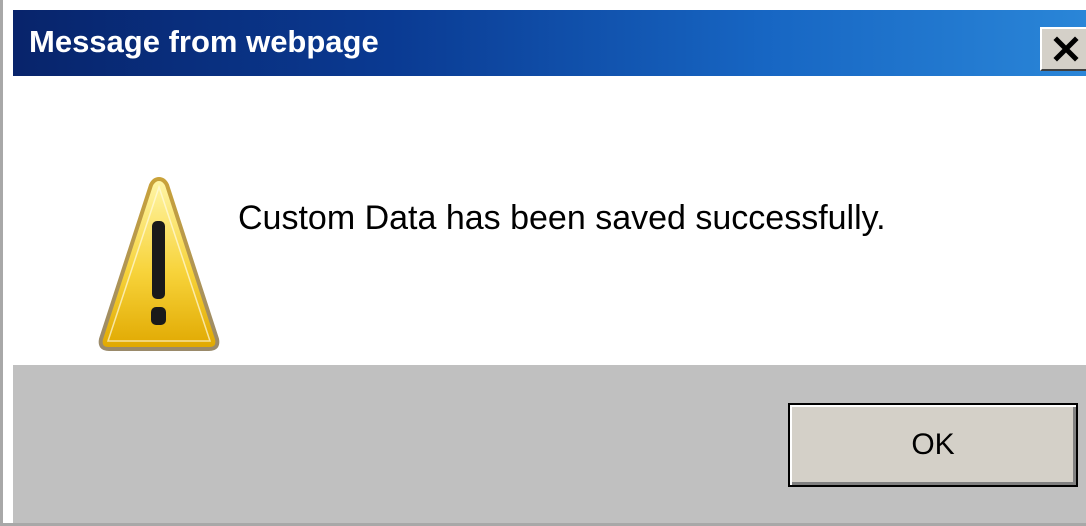 The image size is (1086, 526). I want to click on close-button, so click(1063, 49).